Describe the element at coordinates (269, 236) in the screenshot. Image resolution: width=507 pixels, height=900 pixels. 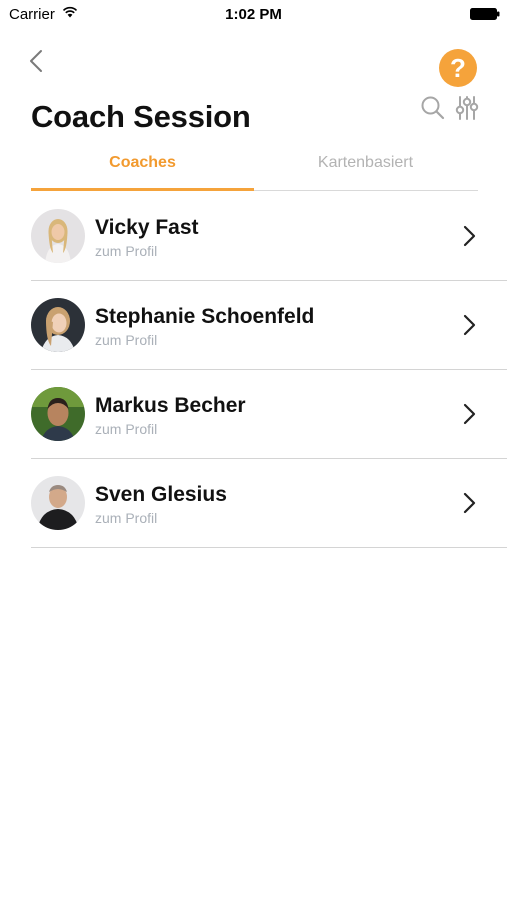
I see `coach-row: Vicky Fast zum Profil` at that location.